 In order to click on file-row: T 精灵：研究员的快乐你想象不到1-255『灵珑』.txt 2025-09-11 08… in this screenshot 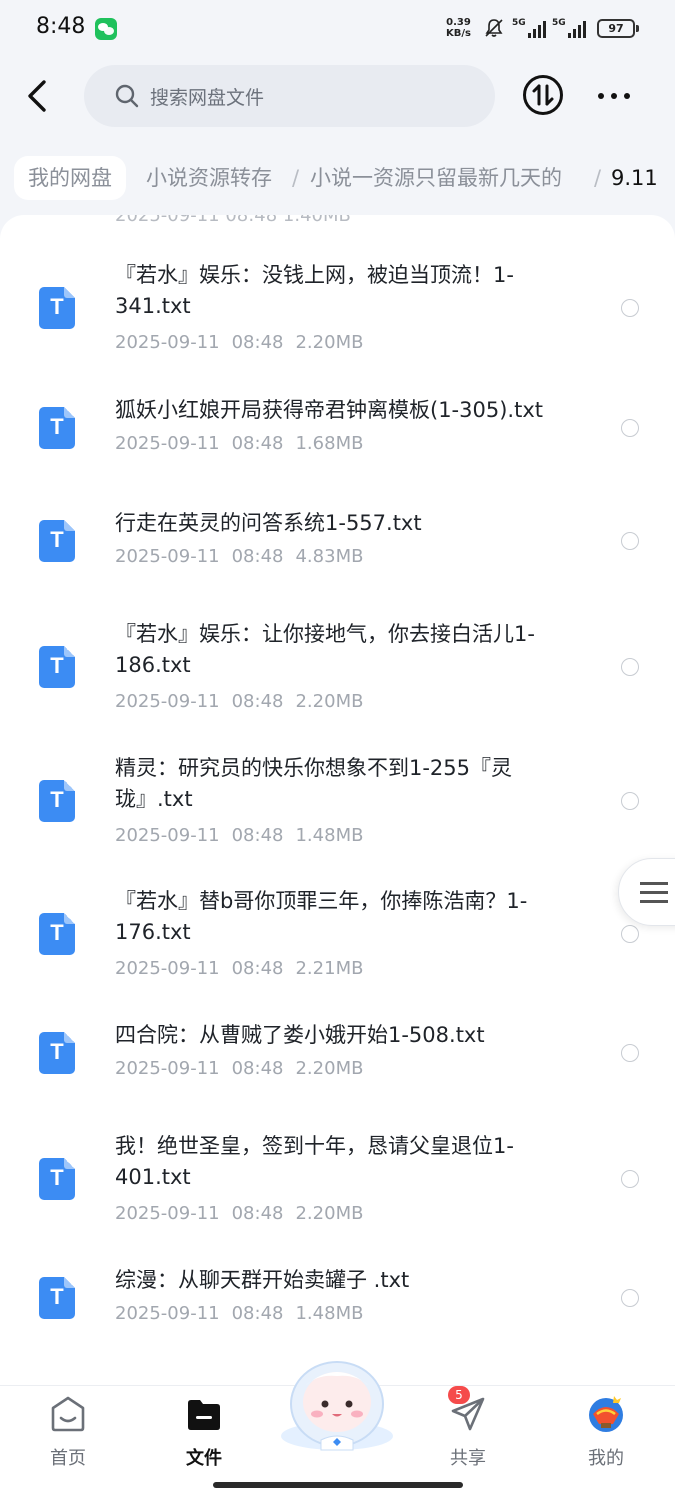, I will do `click(337, 811)`.